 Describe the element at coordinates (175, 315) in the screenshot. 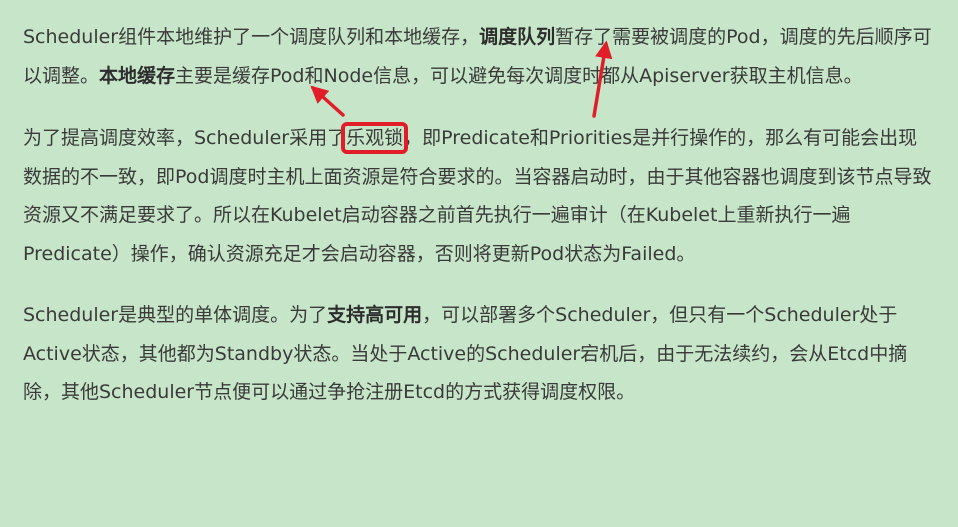

I see `text-segment: Scheduler是典型的单体调度。为了` at that location.